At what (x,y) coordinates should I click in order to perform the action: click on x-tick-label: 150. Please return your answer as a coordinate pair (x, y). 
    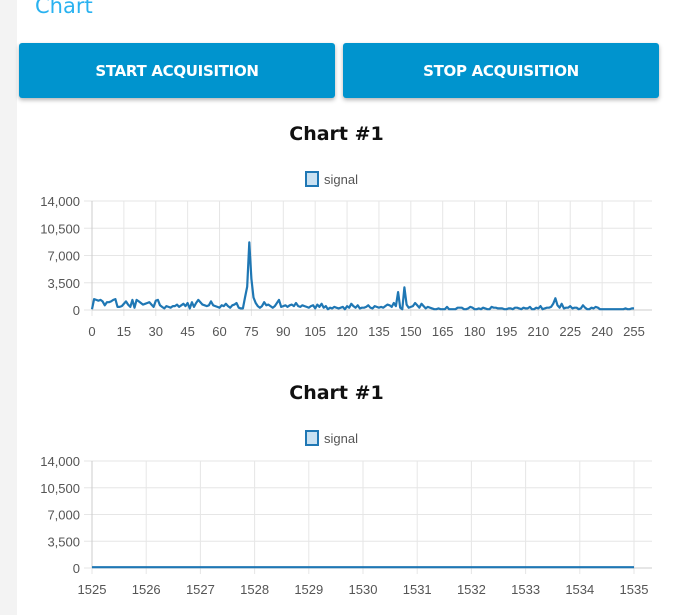
    Looking at the image, I should click on (411, 331).